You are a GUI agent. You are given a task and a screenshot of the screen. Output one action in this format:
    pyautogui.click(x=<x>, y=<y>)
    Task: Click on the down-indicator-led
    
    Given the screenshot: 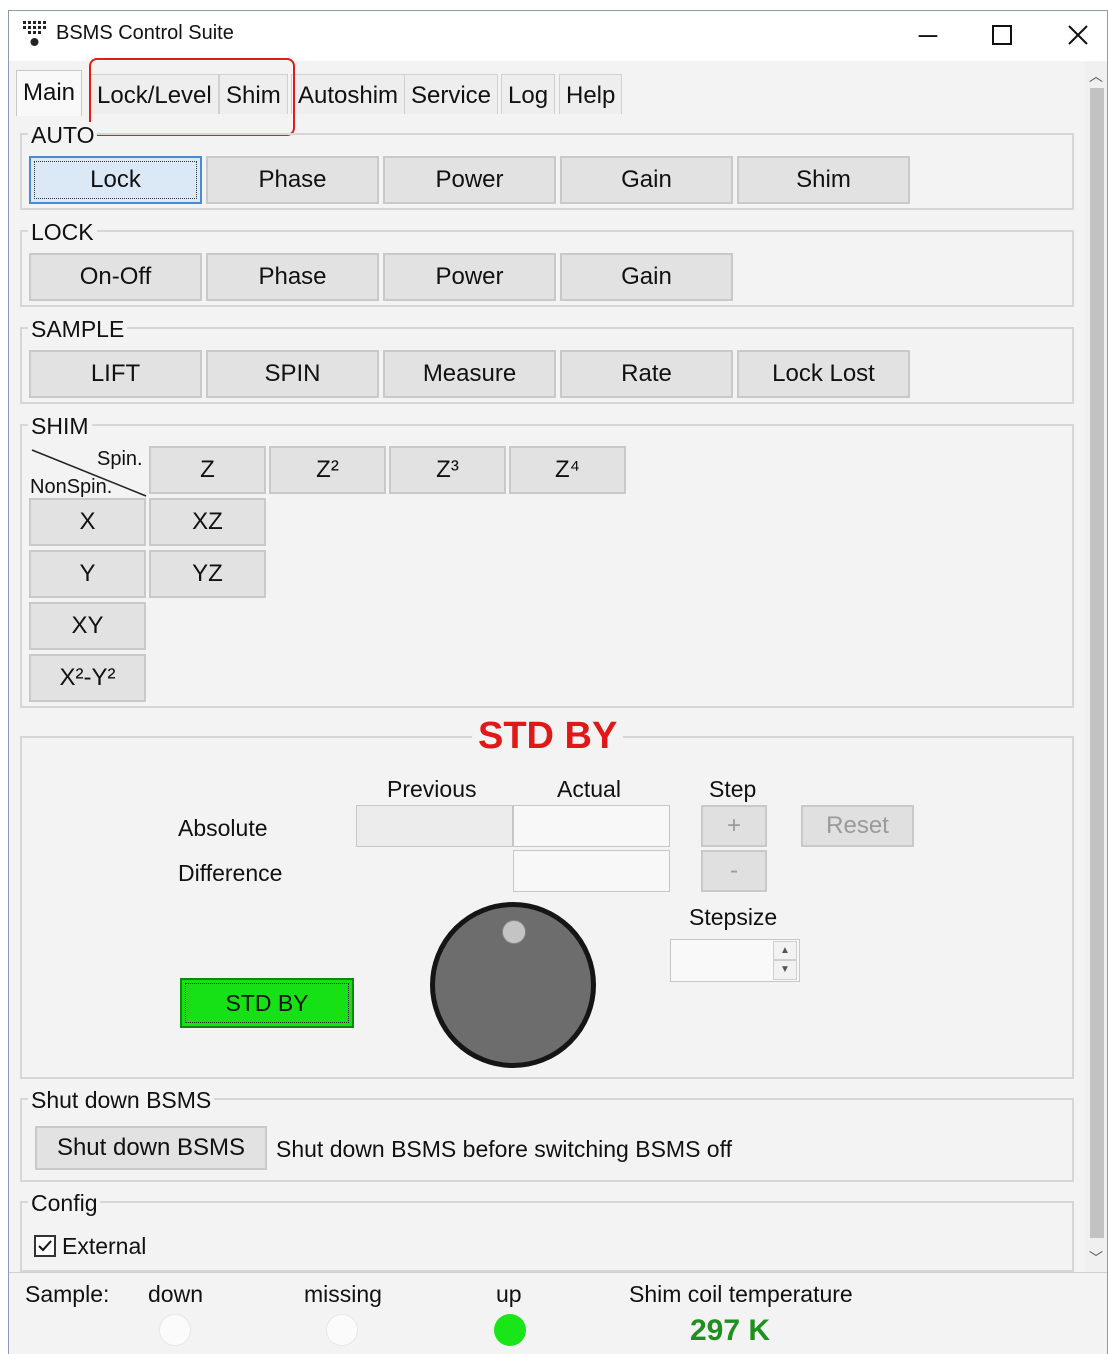 What is the action you would take?
    pyautogui.click(x=175, y=1330)
    